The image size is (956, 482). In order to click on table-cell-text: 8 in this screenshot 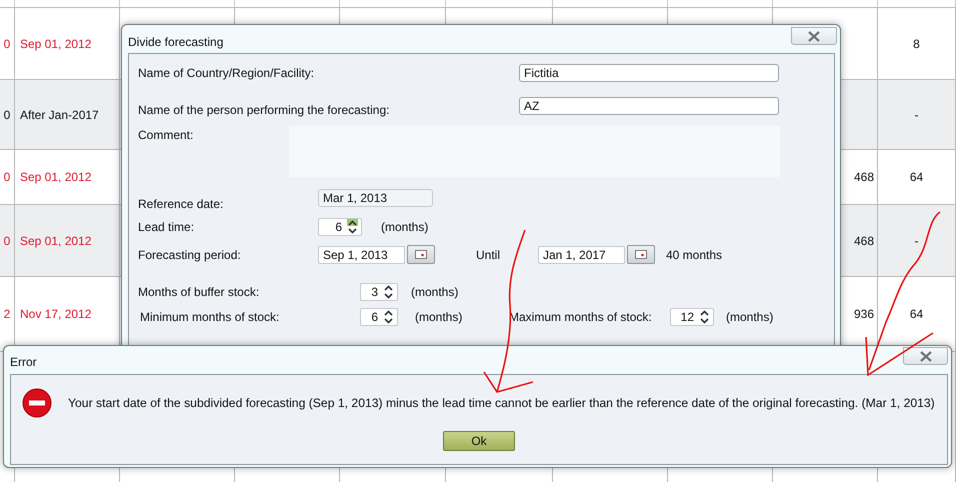, I will do `click(916, 44)`.